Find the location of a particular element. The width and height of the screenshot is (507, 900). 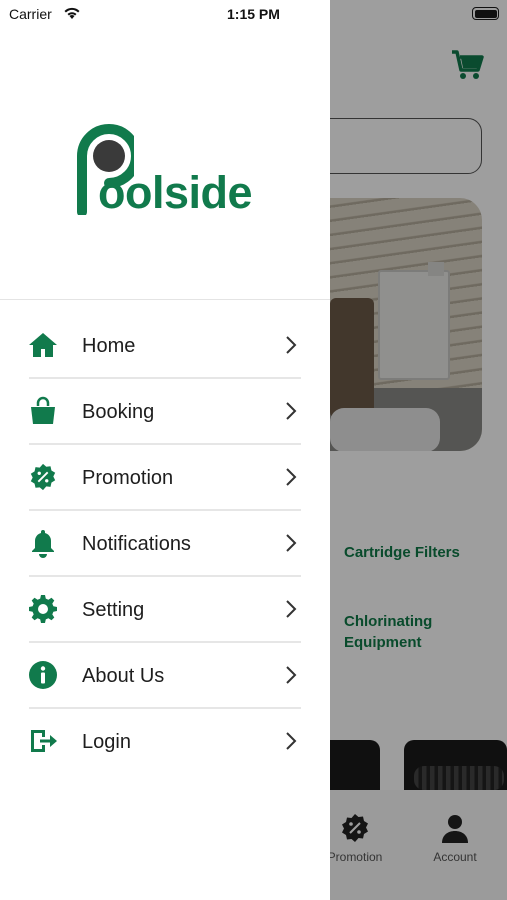

menu-item-label: Promotion is located at coordinates (128, 478).